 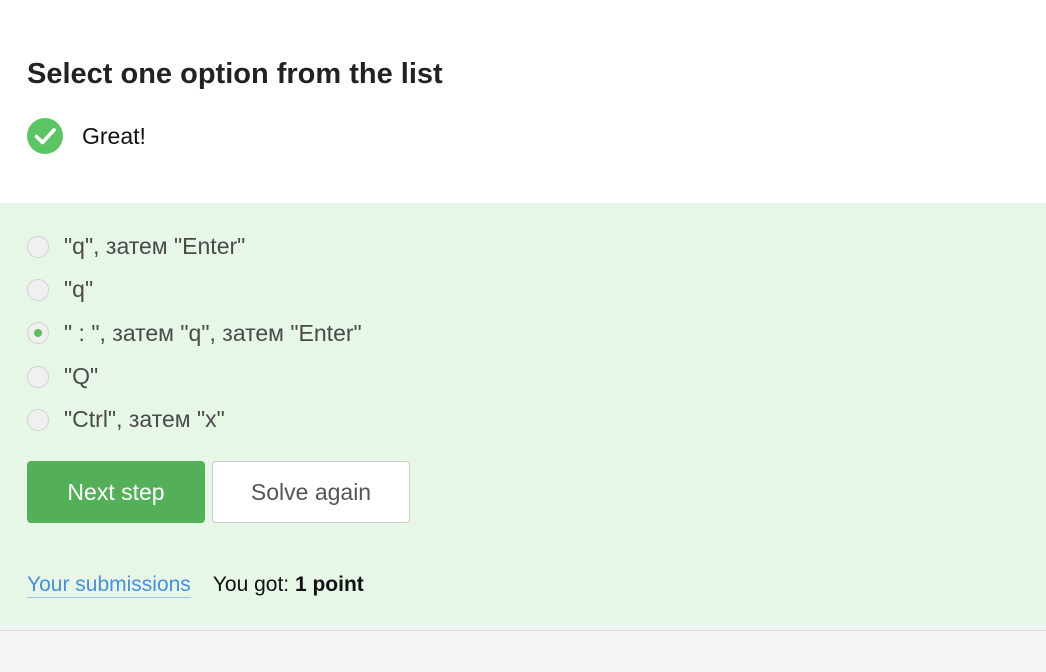 I want to click on solve-again-button: Solve again, so click(x=311, y=492).